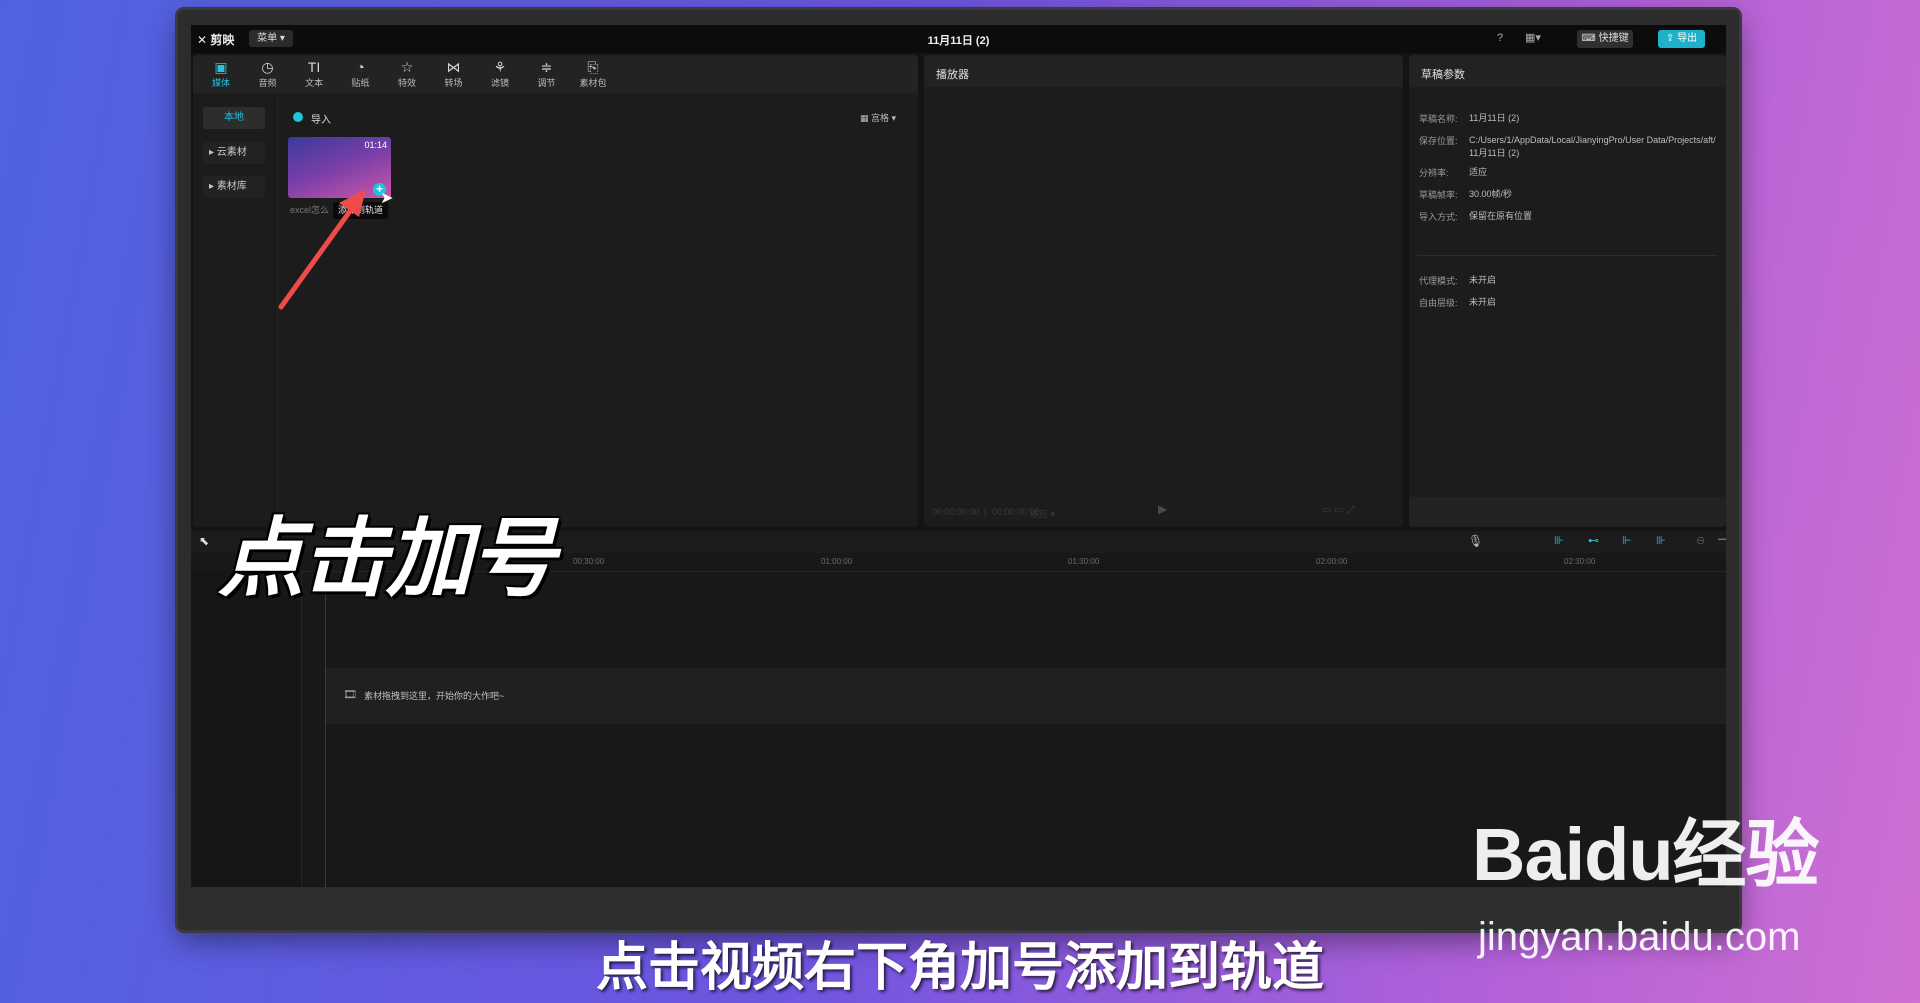 Image resolution: width=1920 pixels, height=1003 pixels. What do you see at coordinates (1501, 216) in the screenshot?
I see `prop-value-import: 保留在原有位置` at bounding box center [1501, 216].